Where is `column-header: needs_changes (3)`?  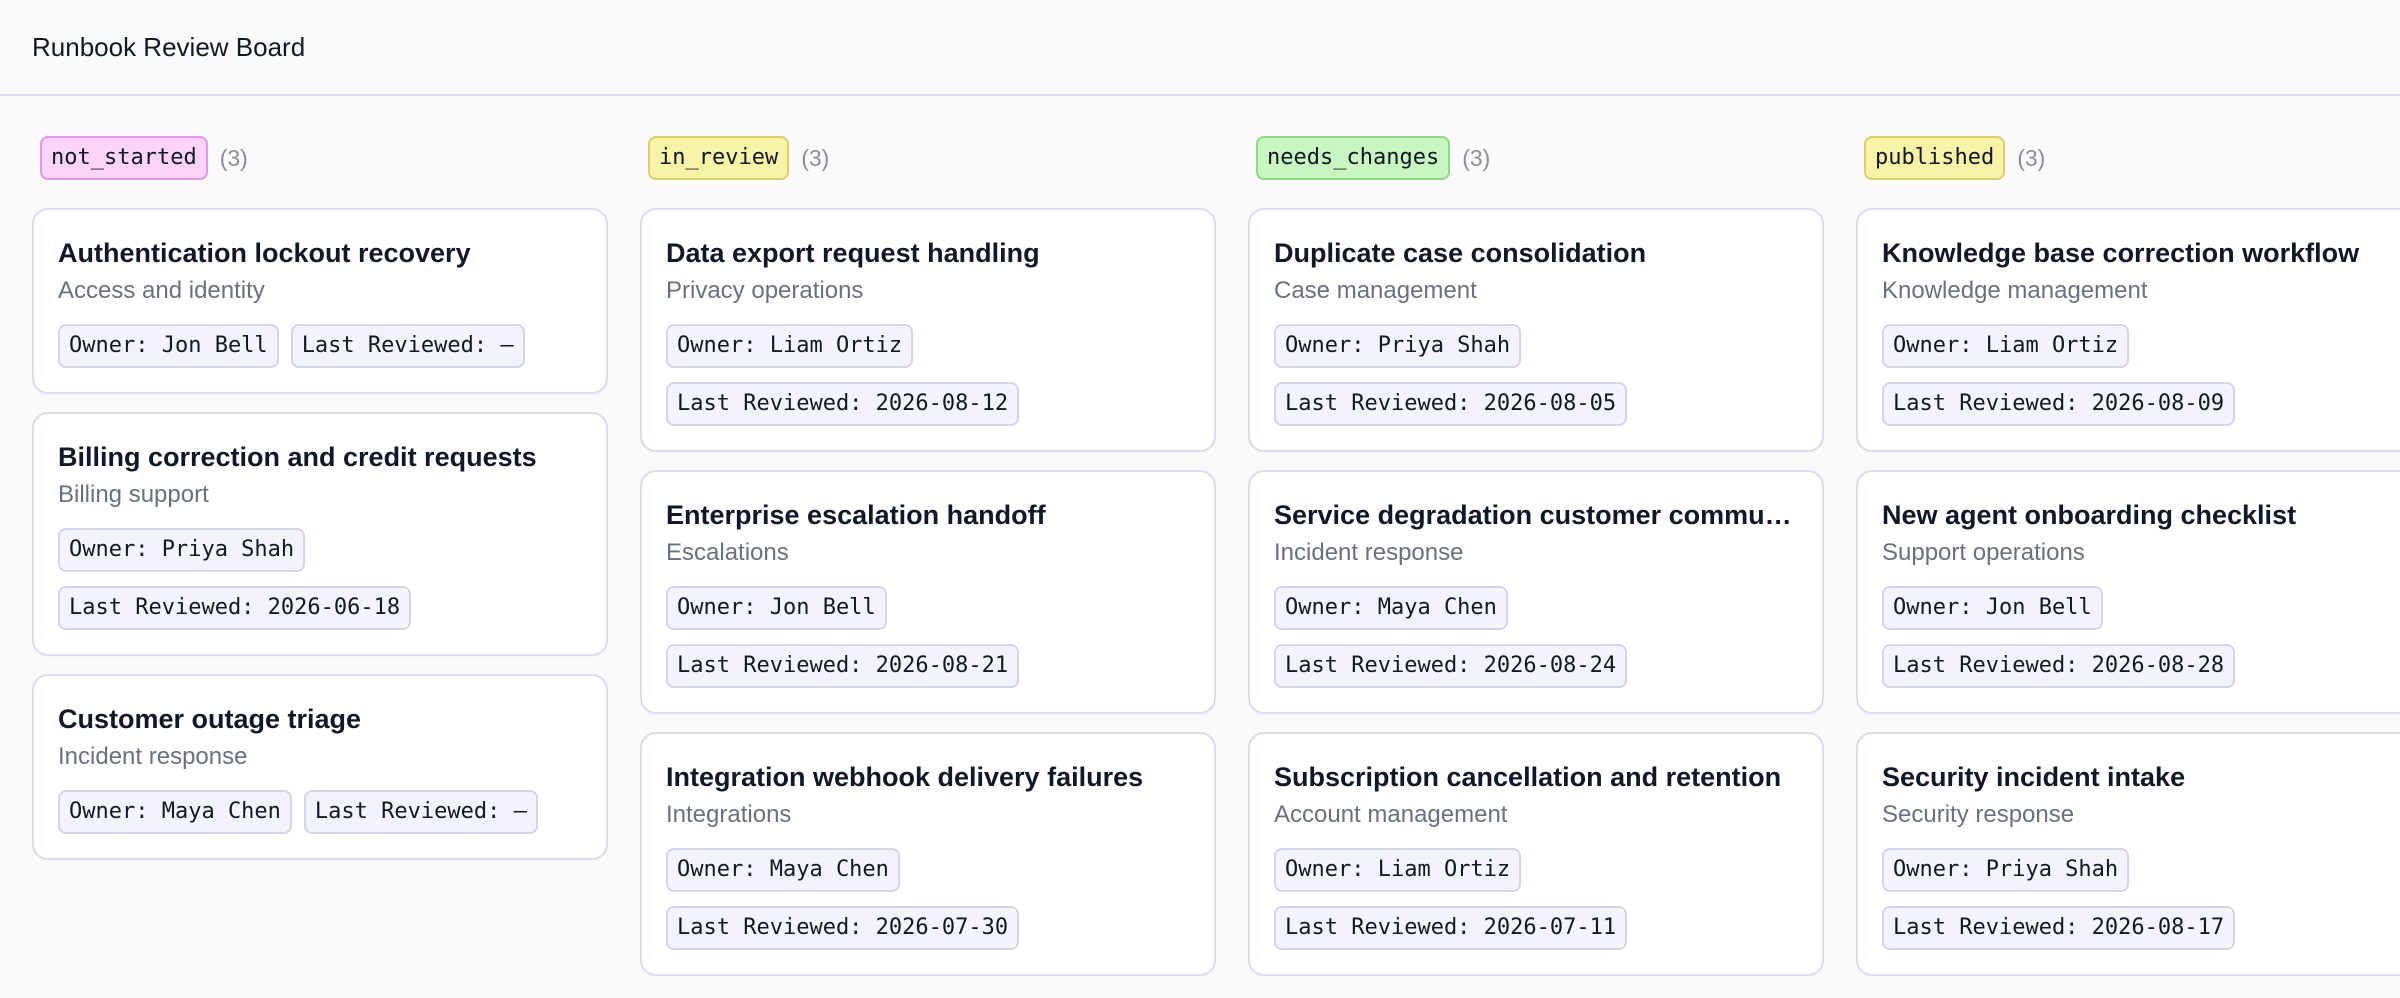
column-header: needs_changes (3) is located at coordinates (1536, 158).